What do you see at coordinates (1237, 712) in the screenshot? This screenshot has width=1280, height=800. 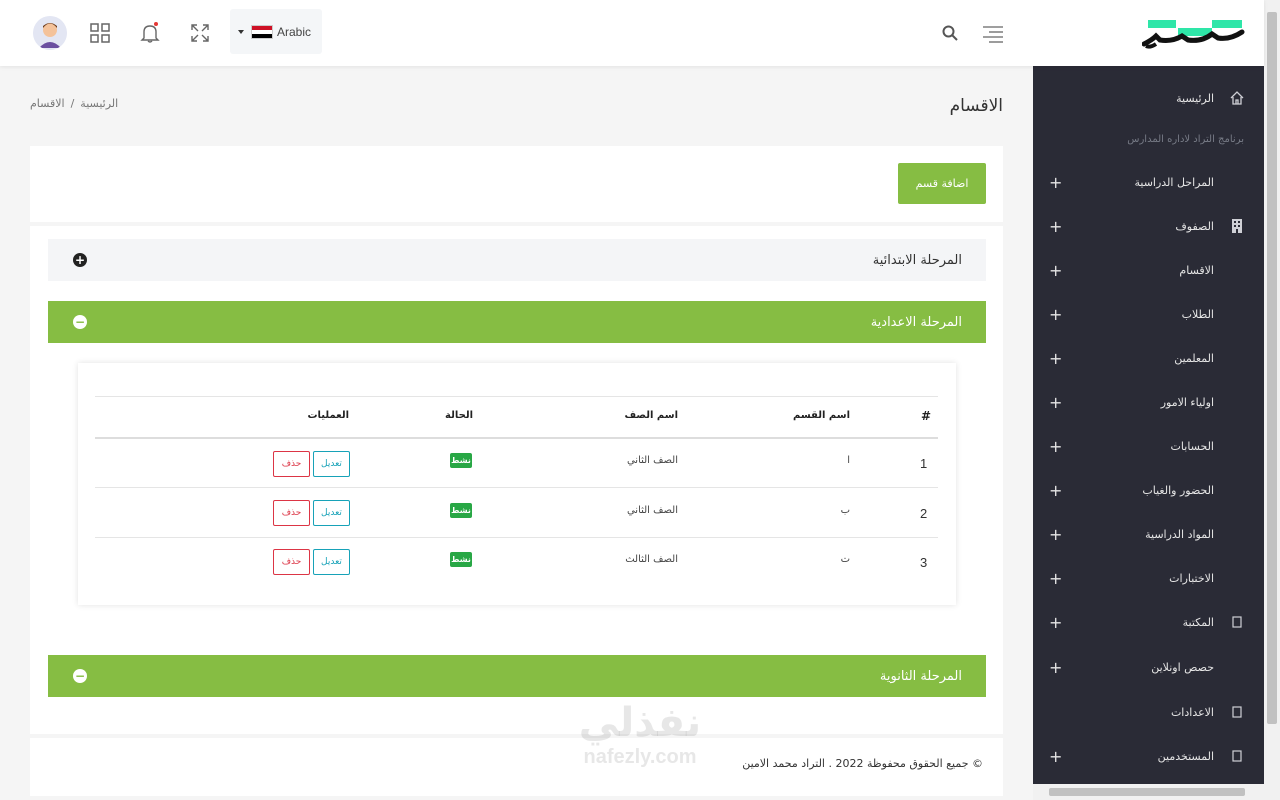 I see `settings-icon` at bounding box center [1237, 712].